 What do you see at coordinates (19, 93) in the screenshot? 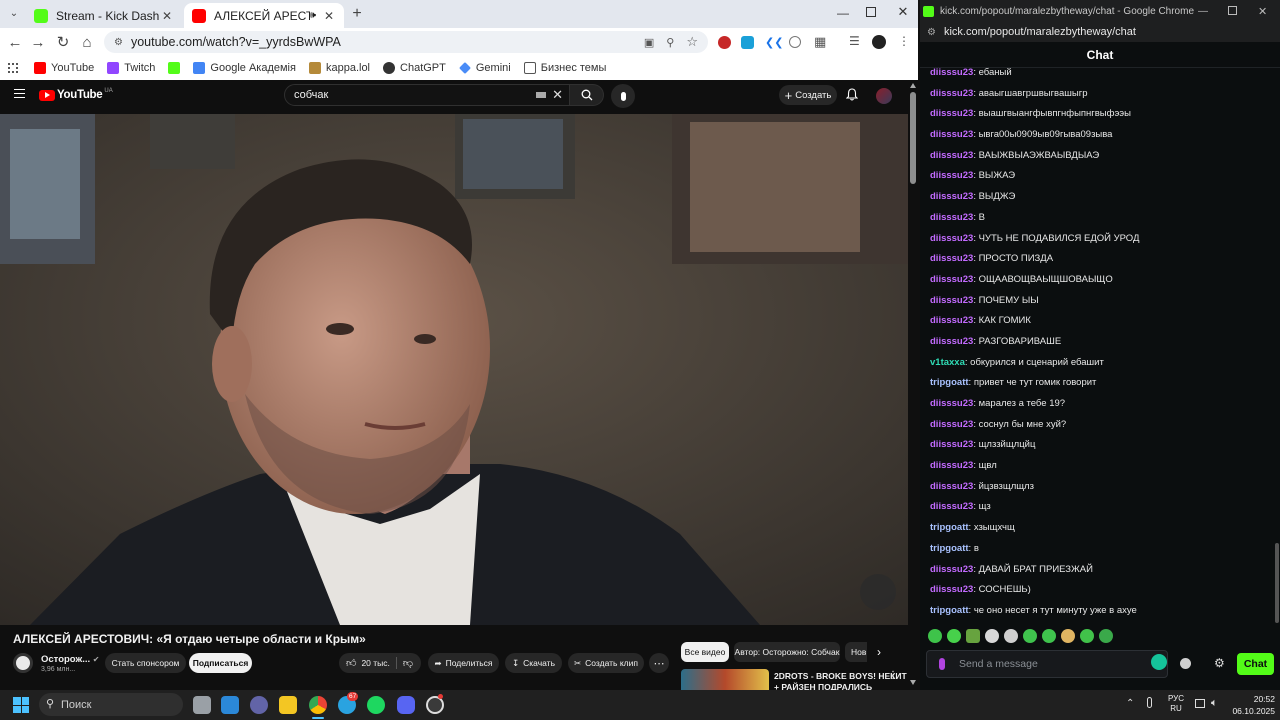
I see `hamburger-menu-icon` at bounding box center [19, 93].